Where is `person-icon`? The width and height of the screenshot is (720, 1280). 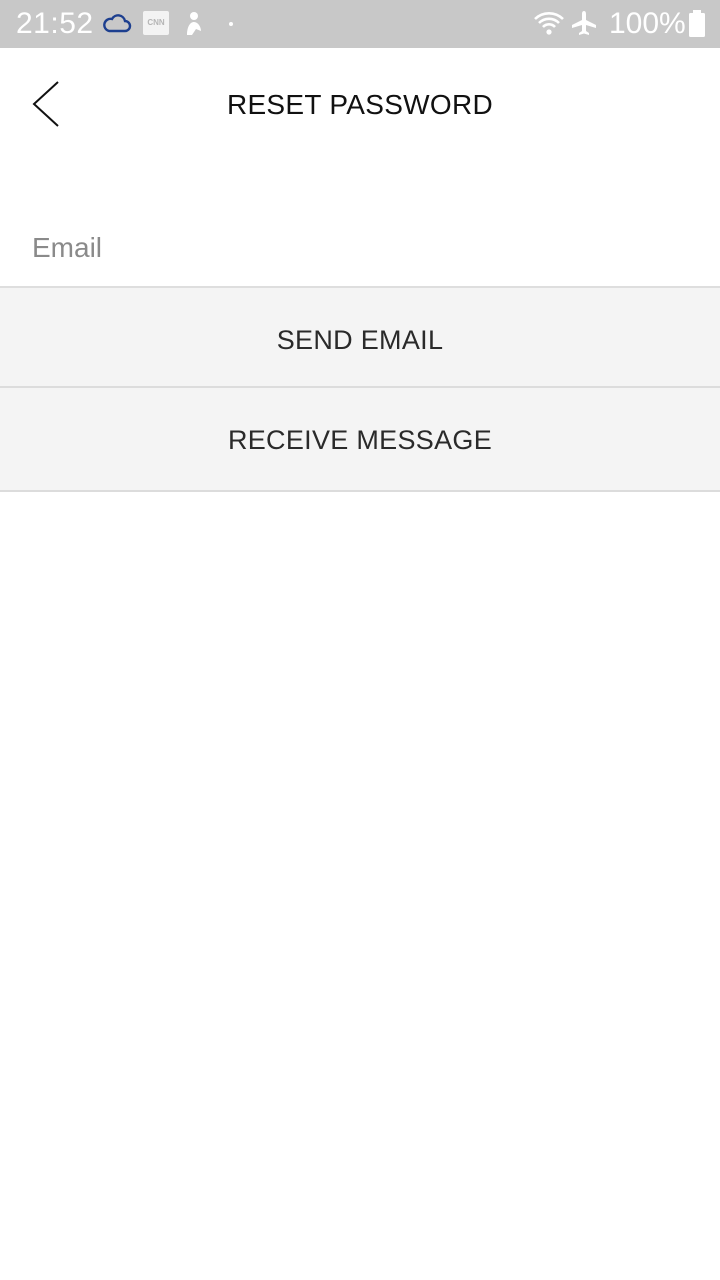
person-icon is located at coordinates (194, 26).